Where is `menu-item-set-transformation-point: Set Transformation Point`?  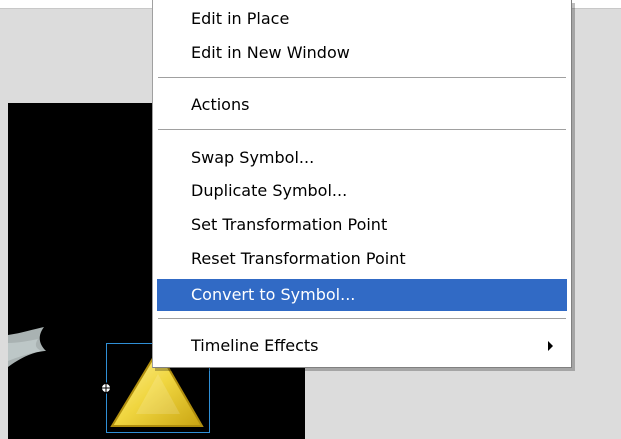
menu-item-set-transformation-point: Set Transformation Point is located at coordinates (362, 224).